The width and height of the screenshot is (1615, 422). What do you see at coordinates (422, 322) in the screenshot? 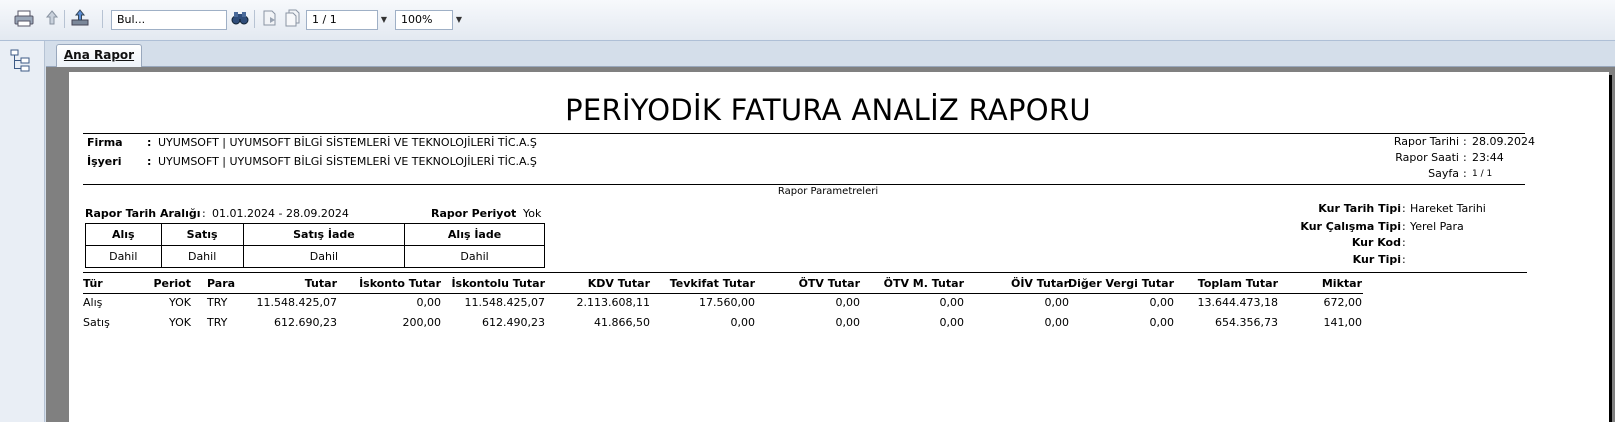
I see `cell: 200,00` at bounding box center [422, 322].